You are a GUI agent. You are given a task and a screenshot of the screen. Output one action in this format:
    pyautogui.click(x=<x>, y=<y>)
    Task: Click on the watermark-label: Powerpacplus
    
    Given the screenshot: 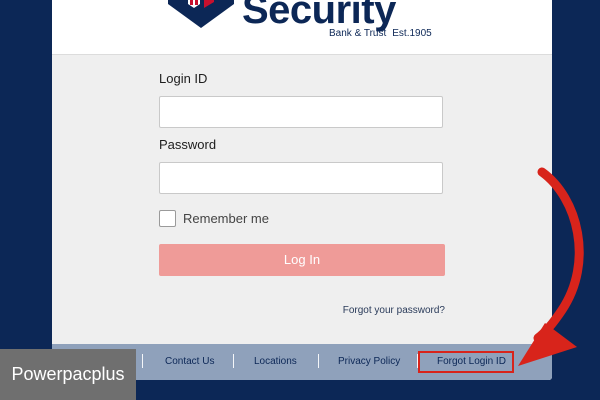 What is the action you would take?
    pyautogui.click(x=68, y=374)
    